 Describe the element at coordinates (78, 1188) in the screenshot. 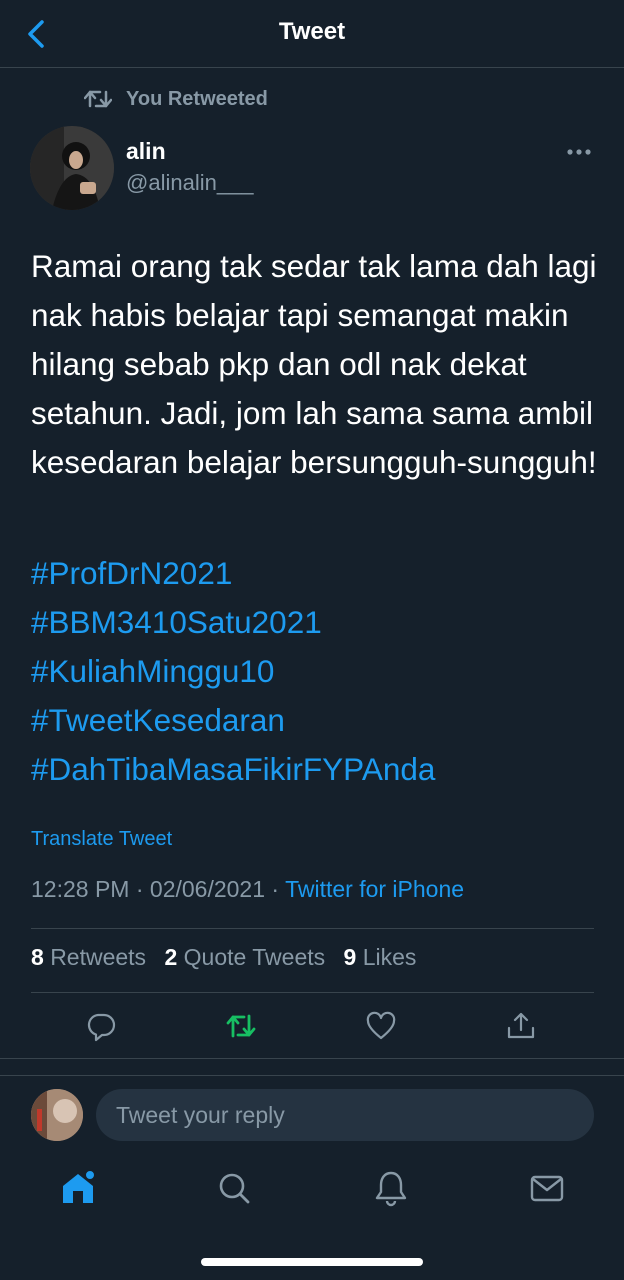

I see `home-icon` at that location.